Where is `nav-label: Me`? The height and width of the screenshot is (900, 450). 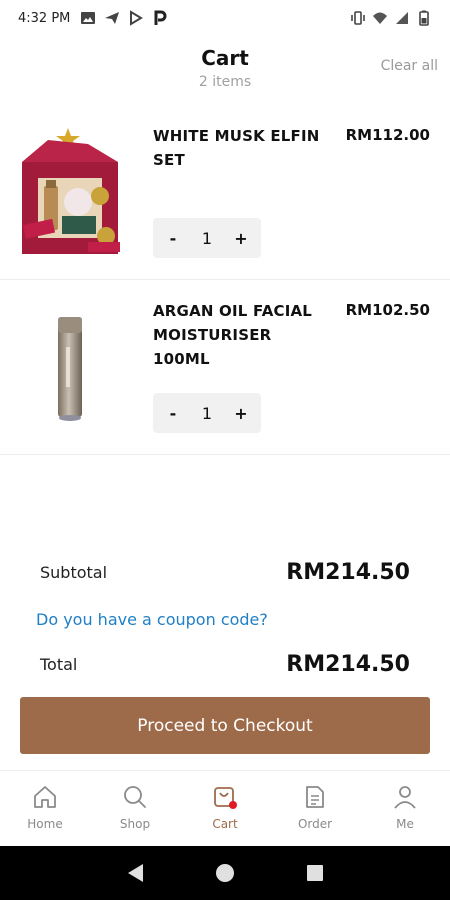 nav-label: Me is located at coordinates (405, 824).